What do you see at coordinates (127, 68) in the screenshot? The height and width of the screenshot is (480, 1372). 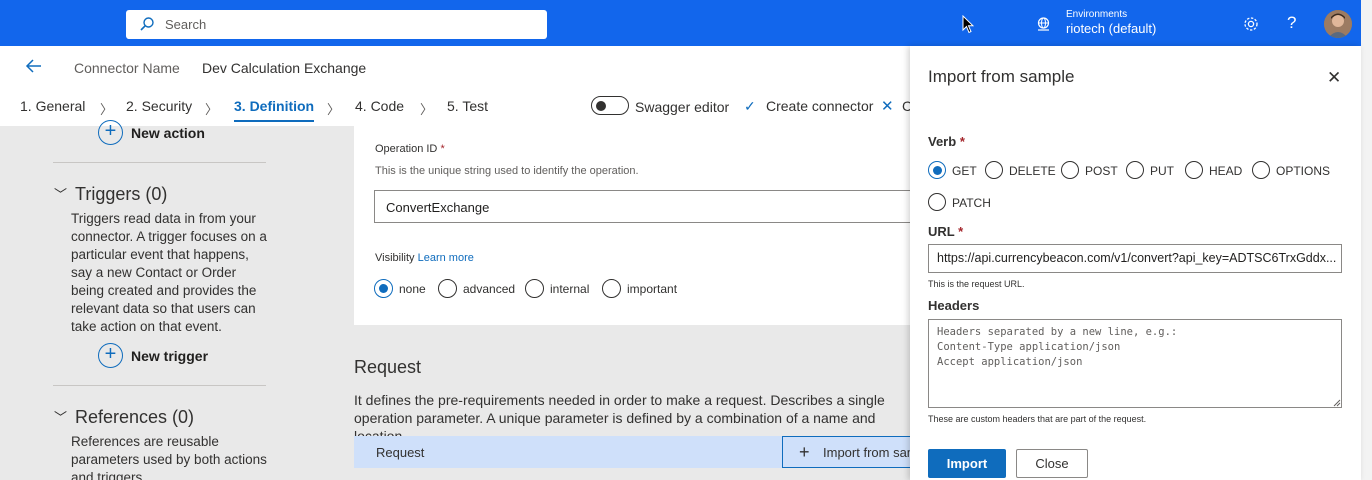 I see `connector-name-label: Connector Name` at bounding box center [127, 68].